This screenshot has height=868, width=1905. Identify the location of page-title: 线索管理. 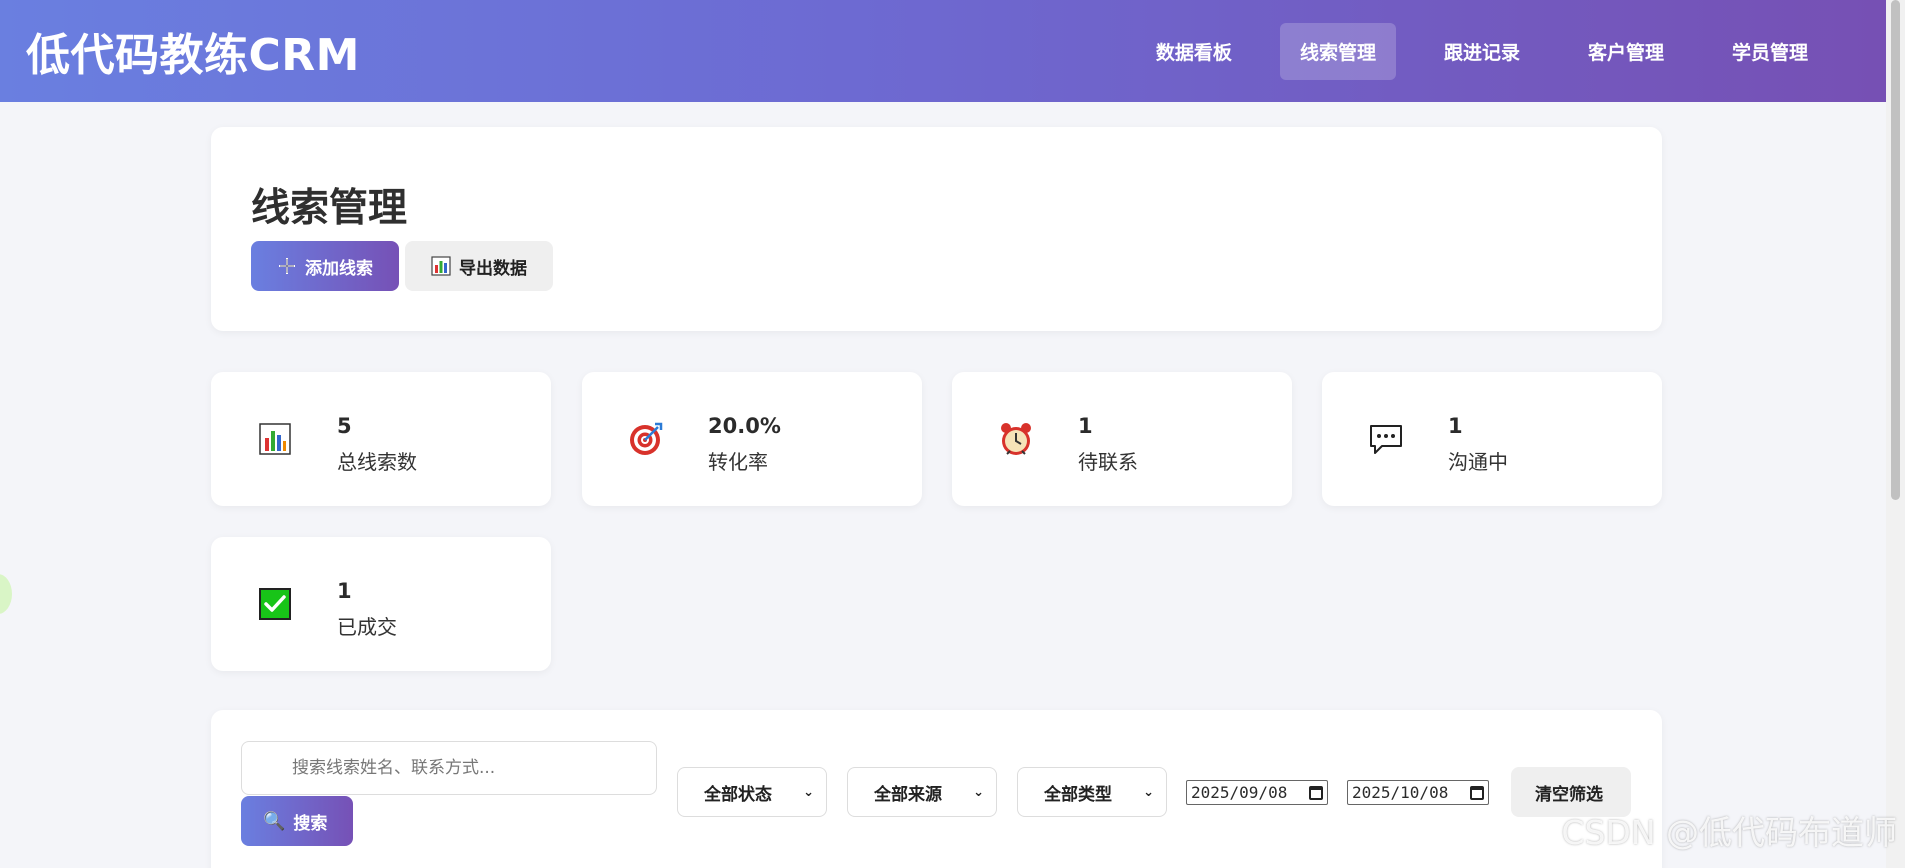
(329, 208).